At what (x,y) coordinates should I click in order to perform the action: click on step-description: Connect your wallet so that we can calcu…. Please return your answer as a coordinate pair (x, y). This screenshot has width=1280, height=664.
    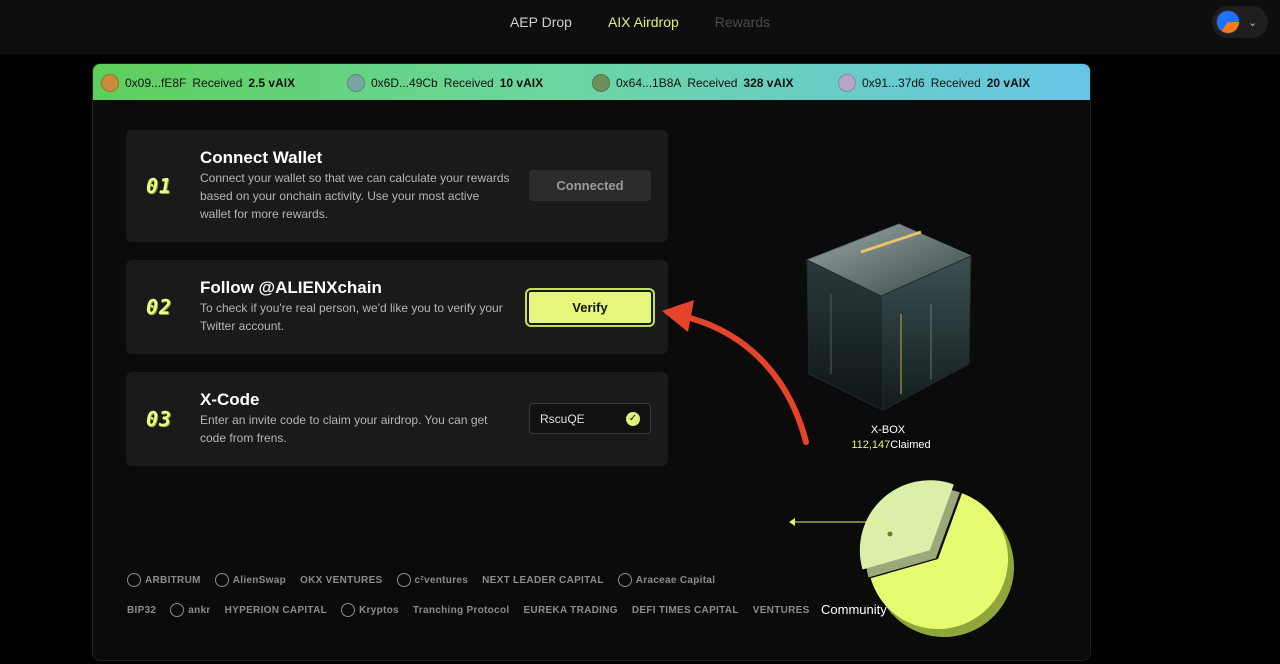
    Looking at the image, I should click on (355, 196).